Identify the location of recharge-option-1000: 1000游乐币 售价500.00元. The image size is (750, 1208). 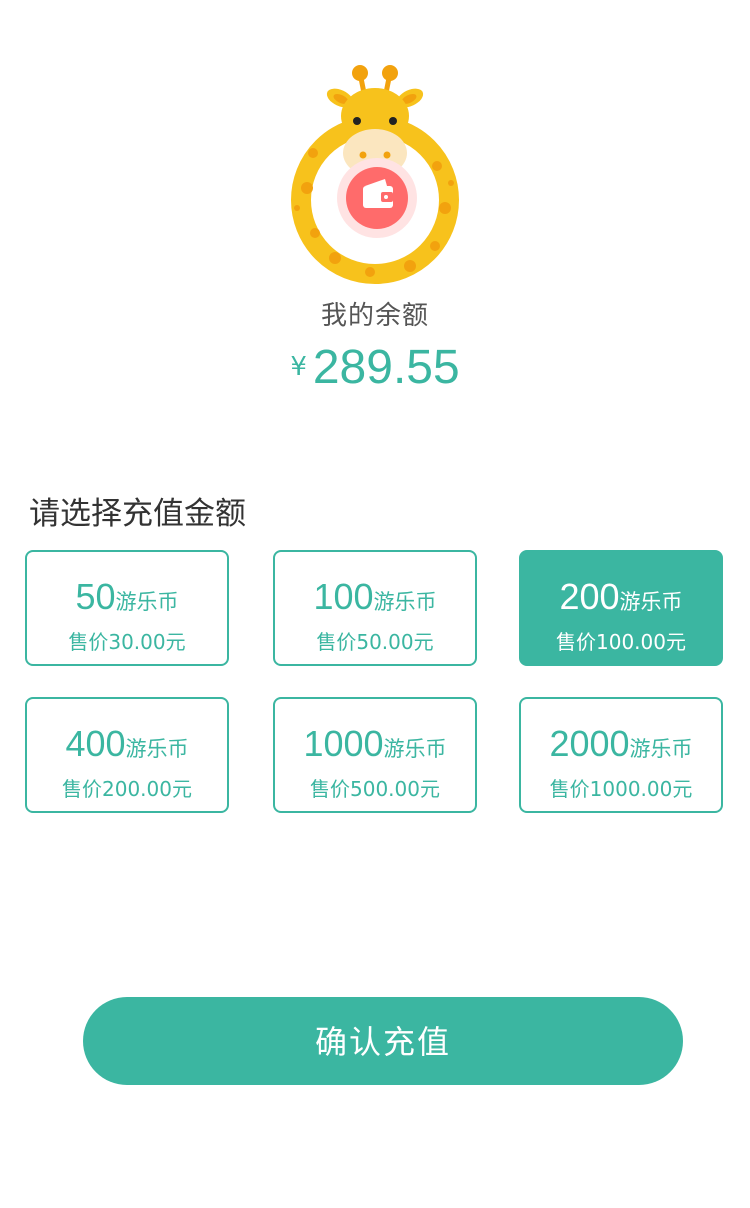
(375, 755).